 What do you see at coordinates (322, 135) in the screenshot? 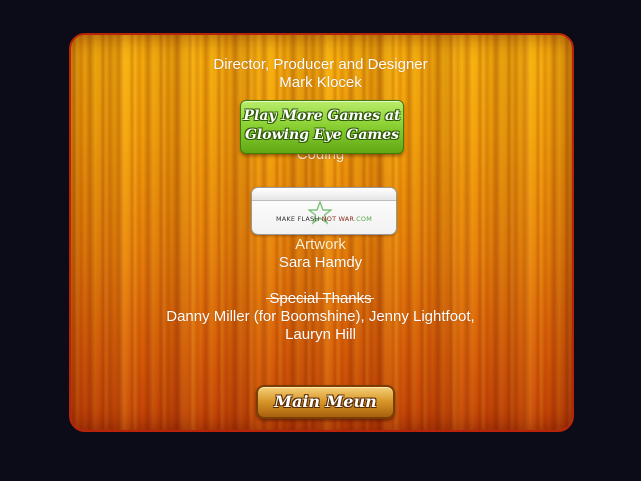
I see `promo-line-2: Glowing Eye Games` at bounding box center [322, 135].